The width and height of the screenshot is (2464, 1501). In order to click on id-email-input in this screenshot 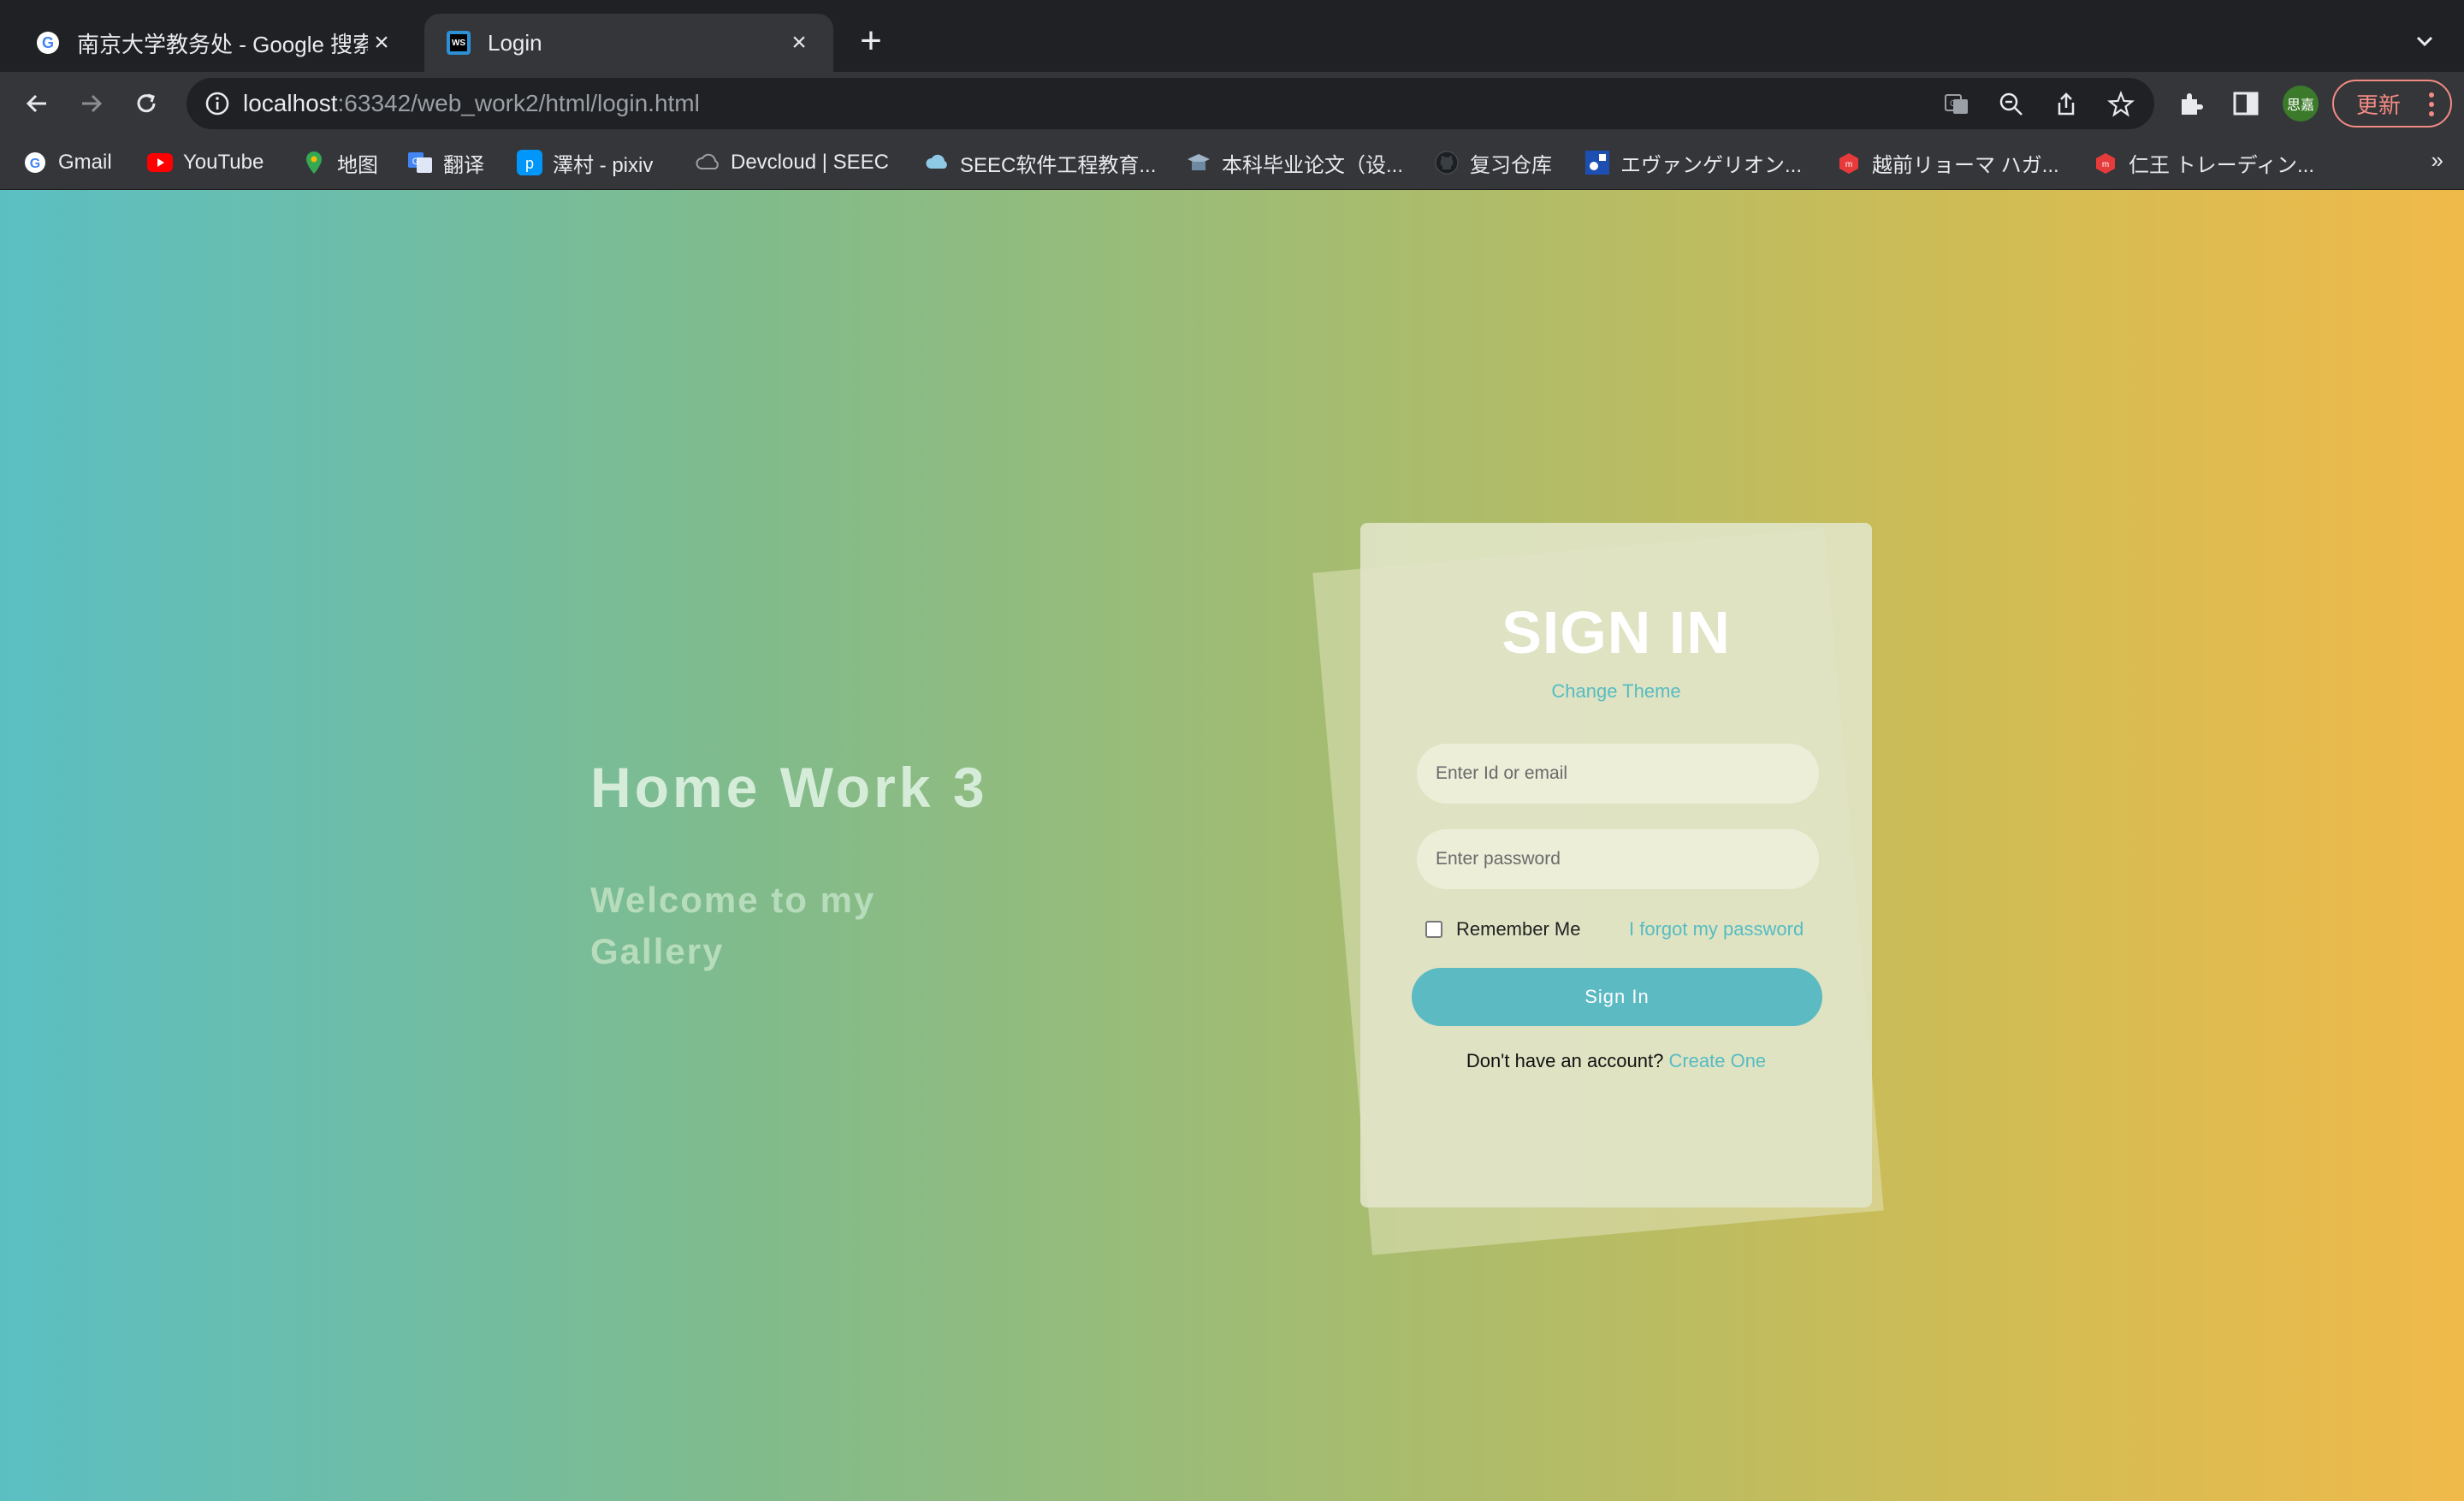, I will do `click(1618, 774)`.